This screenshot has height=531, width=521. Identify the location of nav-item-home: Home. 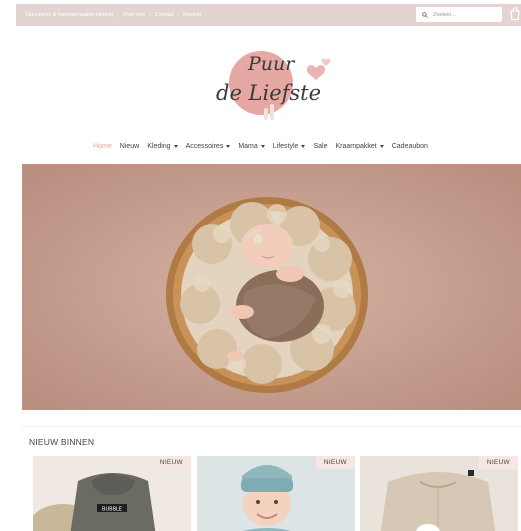
(102, 146).